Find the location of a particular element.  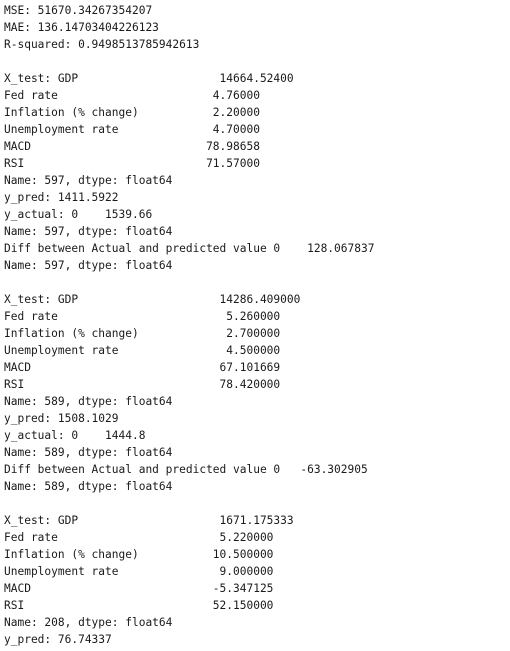

output-line: X_test: GDP 14286.409000 is located at coordinates (152, 299).